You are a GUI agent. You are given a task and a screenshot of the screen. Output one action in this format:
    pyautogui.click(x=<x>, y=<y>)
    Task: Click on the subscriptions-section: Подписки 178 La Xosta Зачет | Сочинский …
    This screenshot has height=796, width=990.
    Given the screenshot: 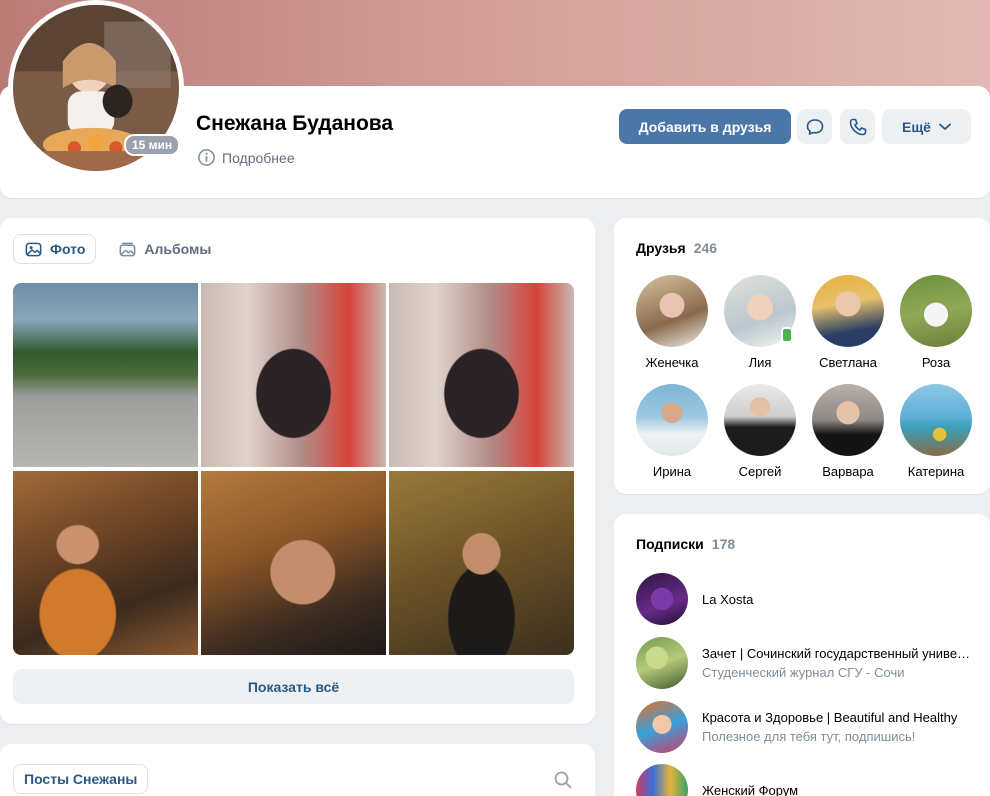 What is the action you would take?
    pyautogui.click(x=802, y=655)
    